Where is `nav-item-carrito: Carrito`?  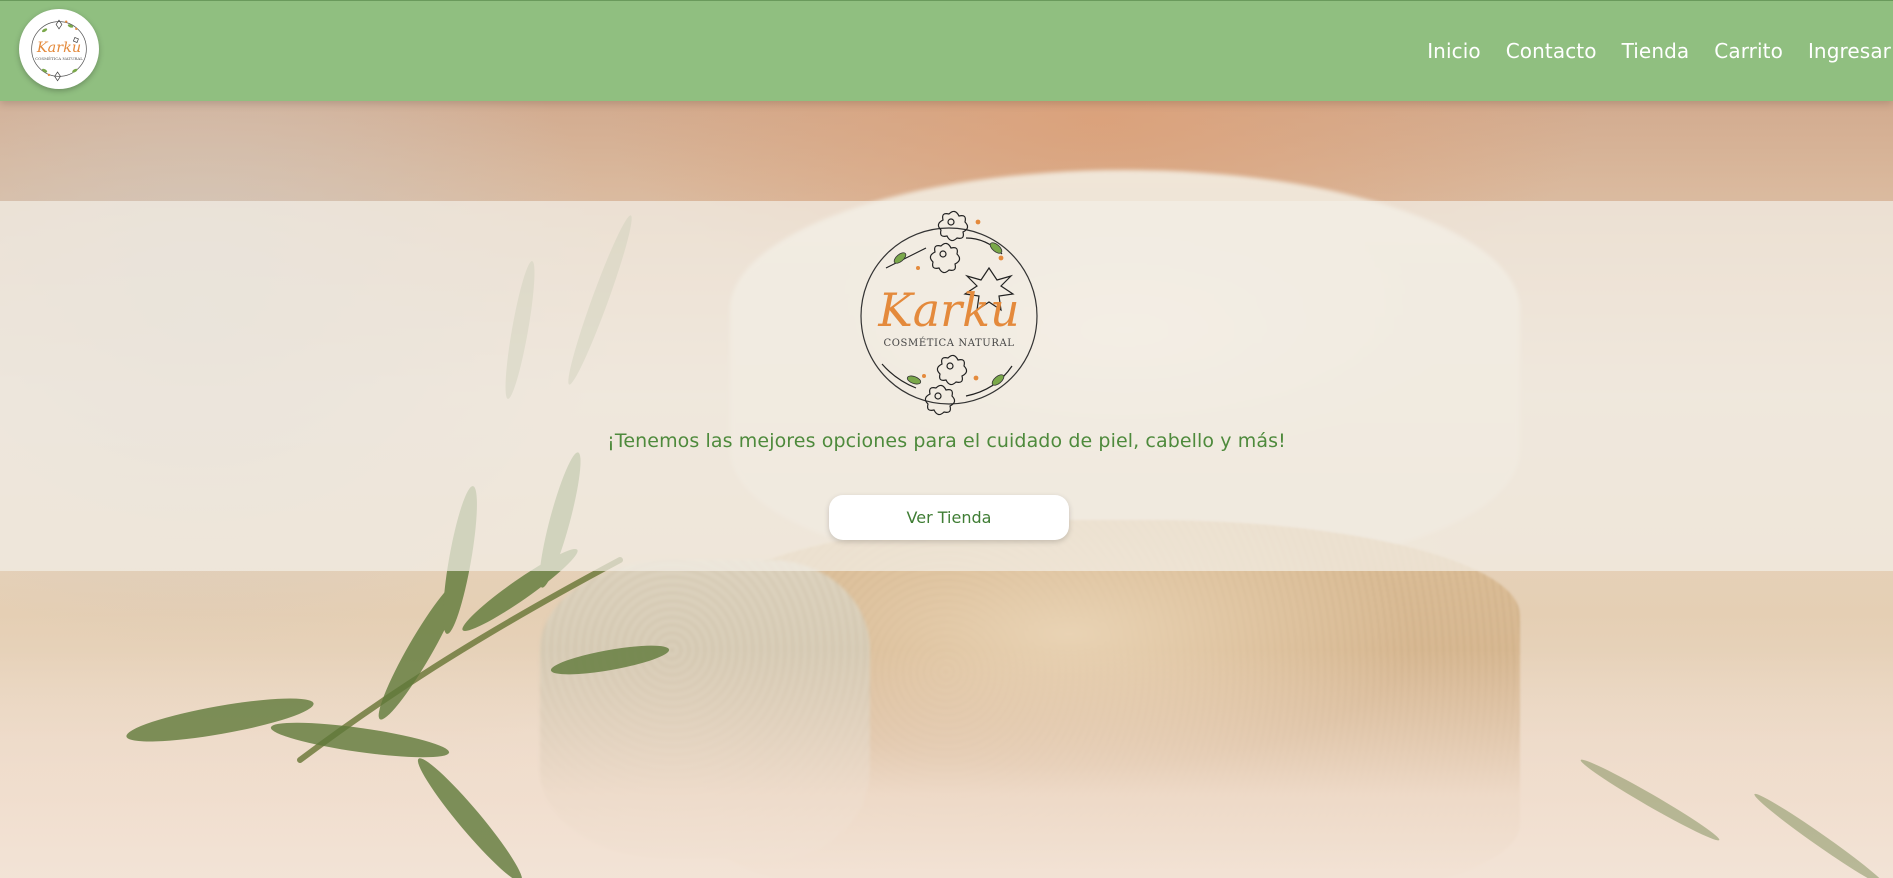
nav-item-carrito: Carrito is located at coordinates (1748, 51).